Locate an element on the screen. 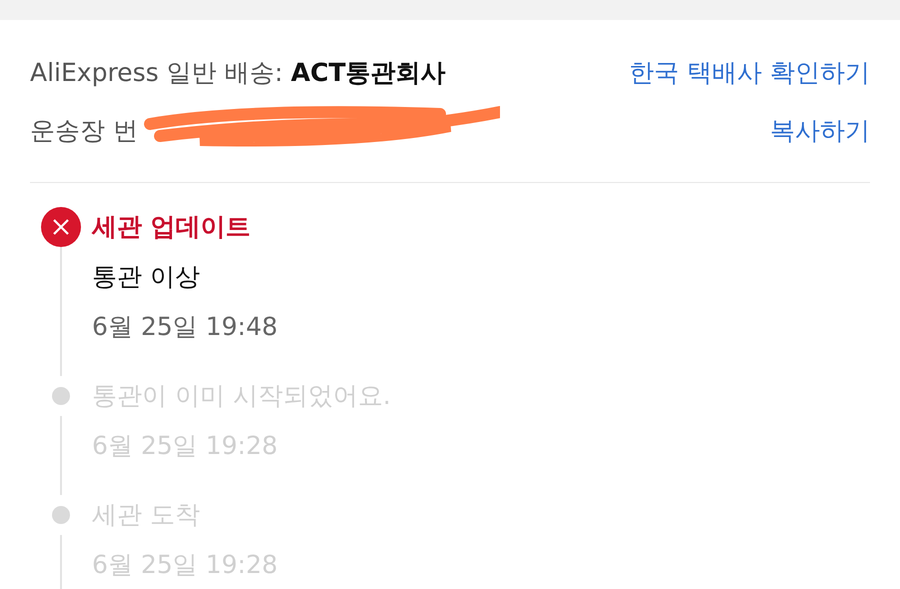  event-time: 6월 25일 19:48 is located at coordinates (185, 327).